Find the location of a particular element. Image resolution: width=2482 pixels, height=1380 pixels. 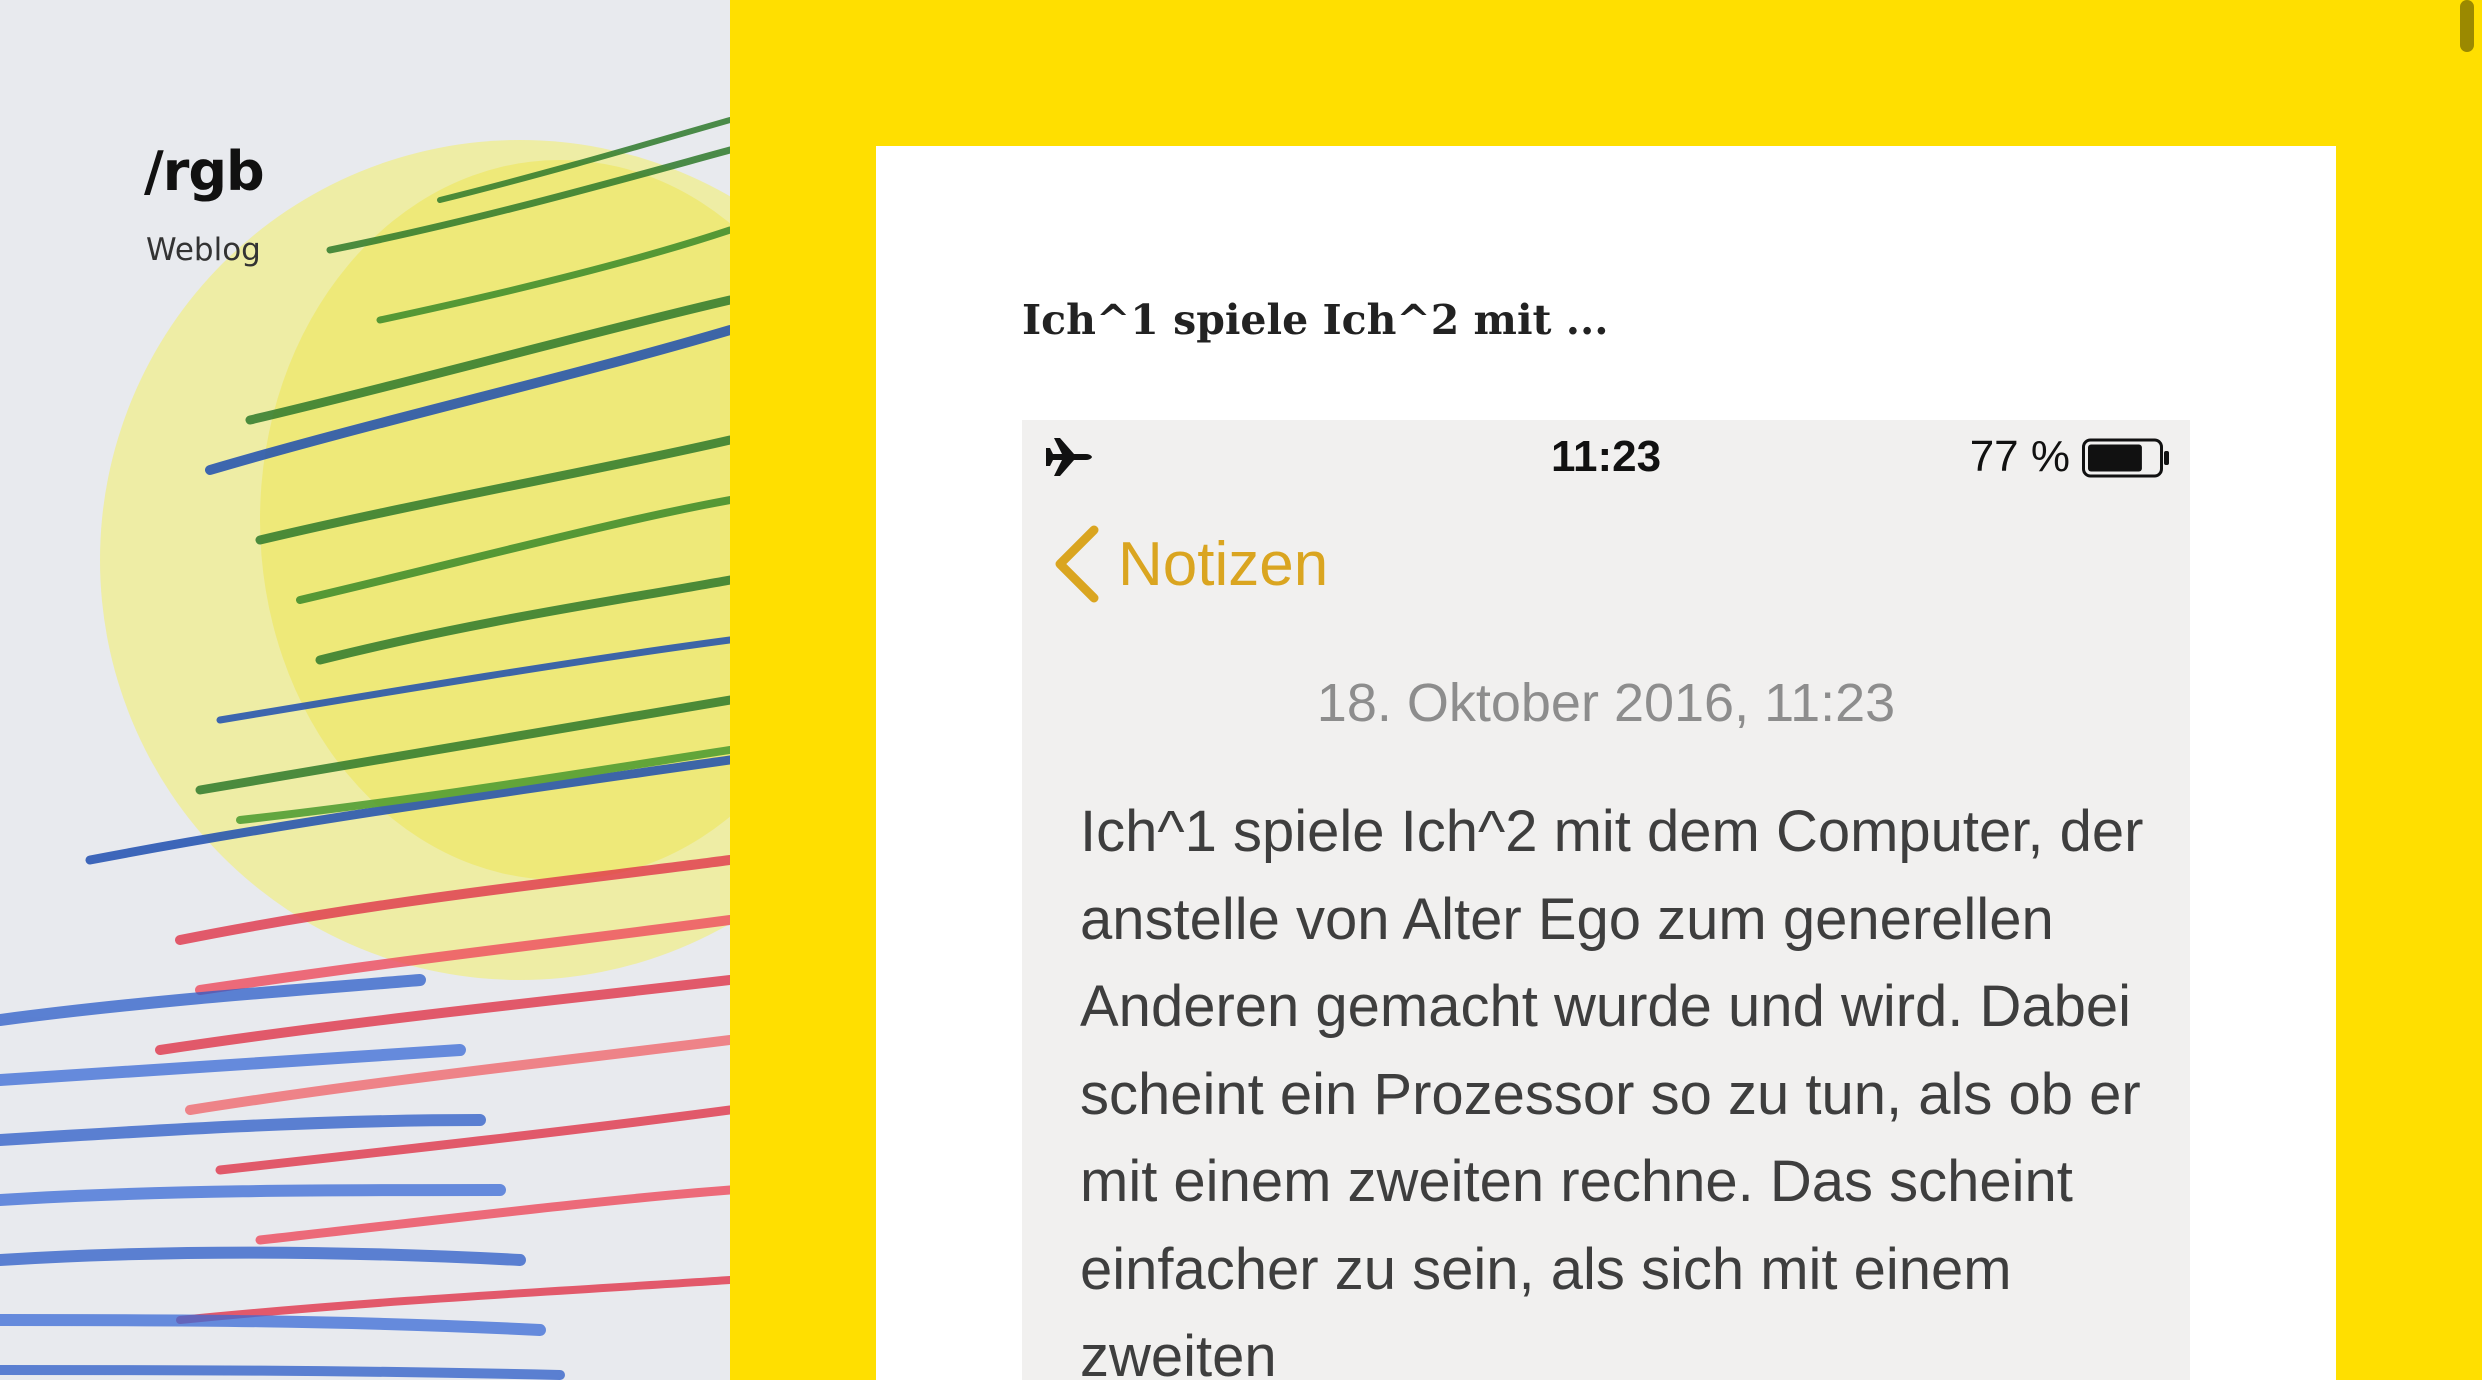

scrollbar-thumb is located at coordinates (2467, 26).